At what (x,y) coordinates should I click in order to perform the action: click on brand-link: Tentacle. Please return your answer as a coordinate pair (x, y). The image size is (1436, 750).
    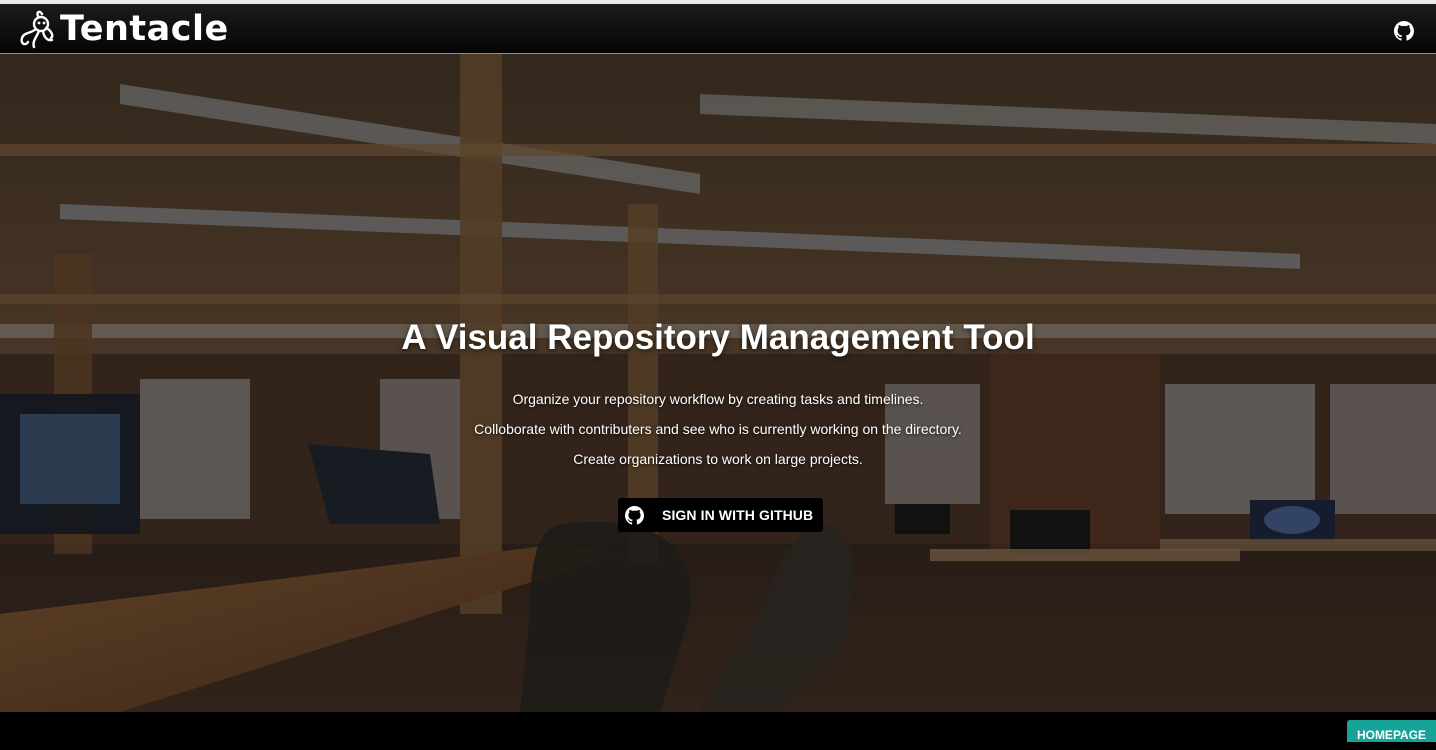
    Looking at the image, I should click on (121, 29).